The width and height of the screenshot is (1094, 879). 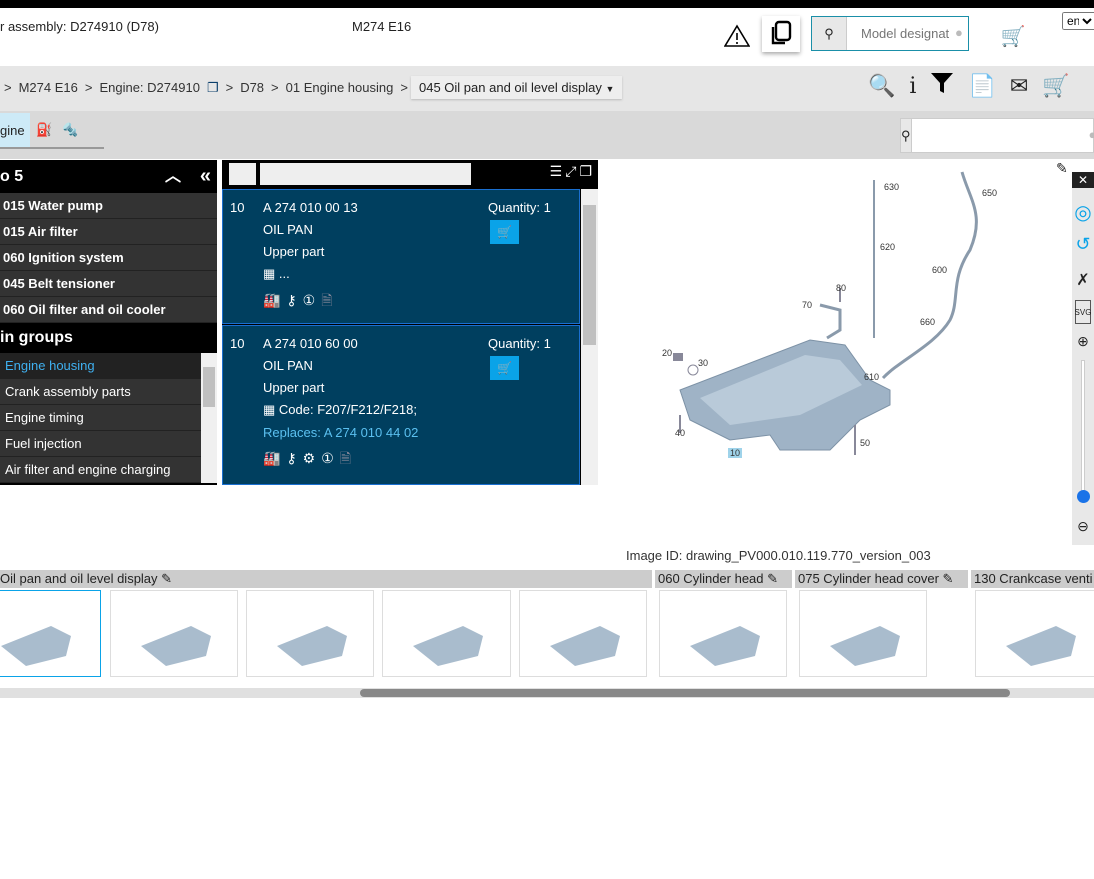 What do you see at coordinates (703, 363) in the screenshot?
I see `callout-label: 30` at bounding box center [703, 363].